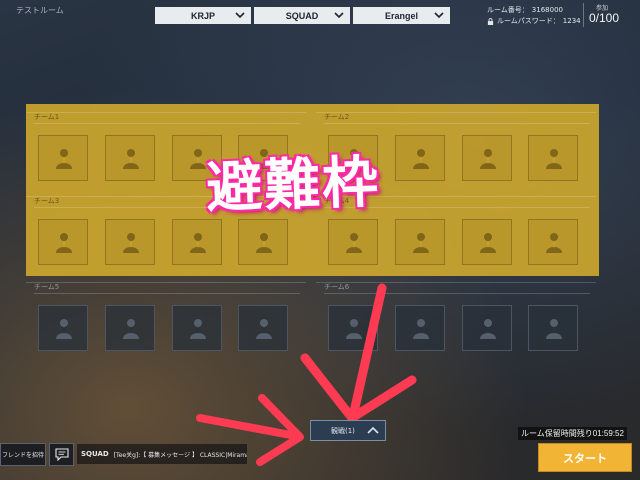 This screenshot has height=480, width=640. Describe the element at coordinates (95, 454) in the screenshot. I see `chat-mode: SQUAD` at that location.